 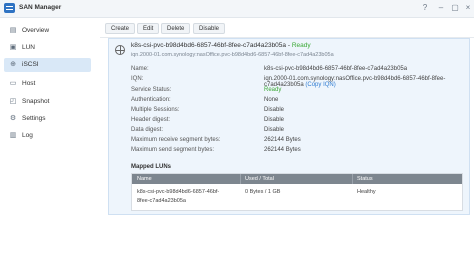 I want to click on globe-icon, so click(x=120, y=50).